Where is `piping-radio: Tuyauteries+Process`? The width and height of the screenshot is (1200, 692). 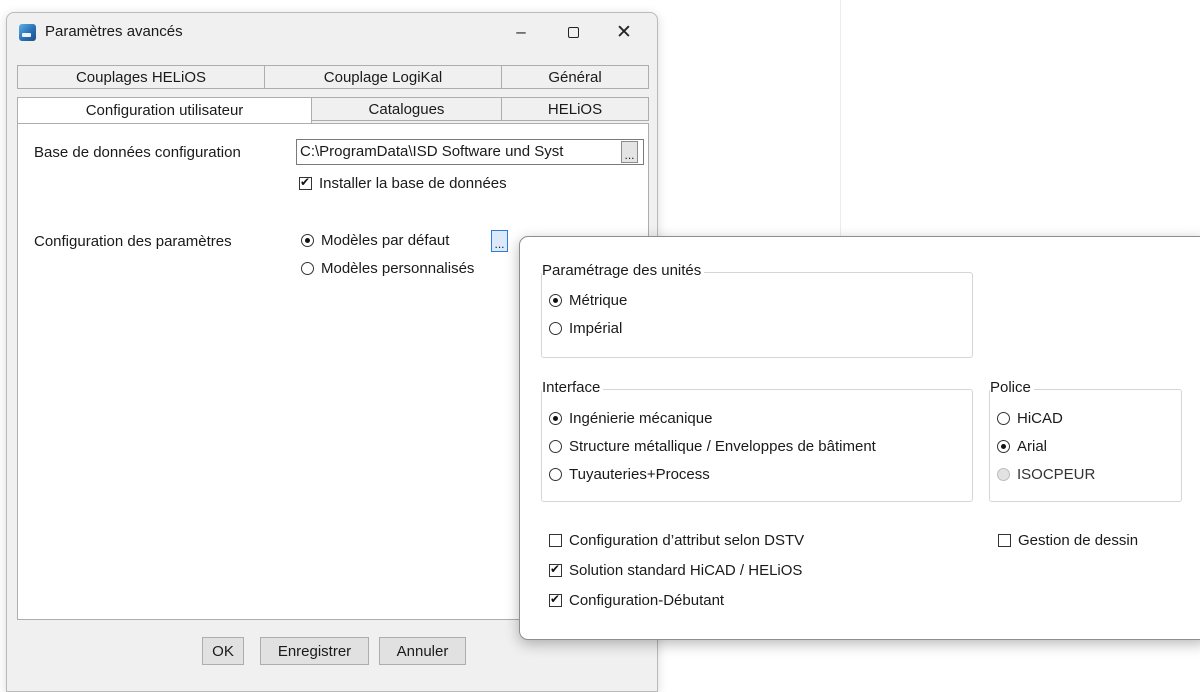 piping-radio: Tuyauteries+Process is located at coordinates (629, 474).